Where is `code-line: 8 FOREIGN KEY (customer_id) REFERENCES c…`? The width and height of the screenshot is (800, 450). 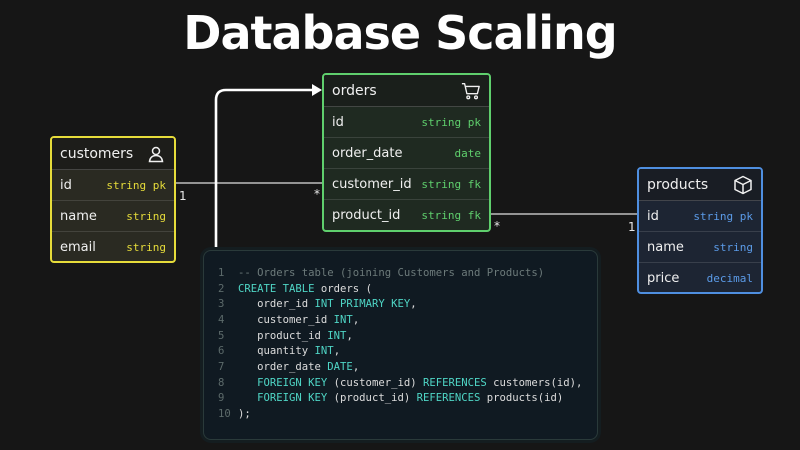
code-line: 8 FOREIGN KEY (customer_id) REFERENCES c… is located at coordinates (400, 383).